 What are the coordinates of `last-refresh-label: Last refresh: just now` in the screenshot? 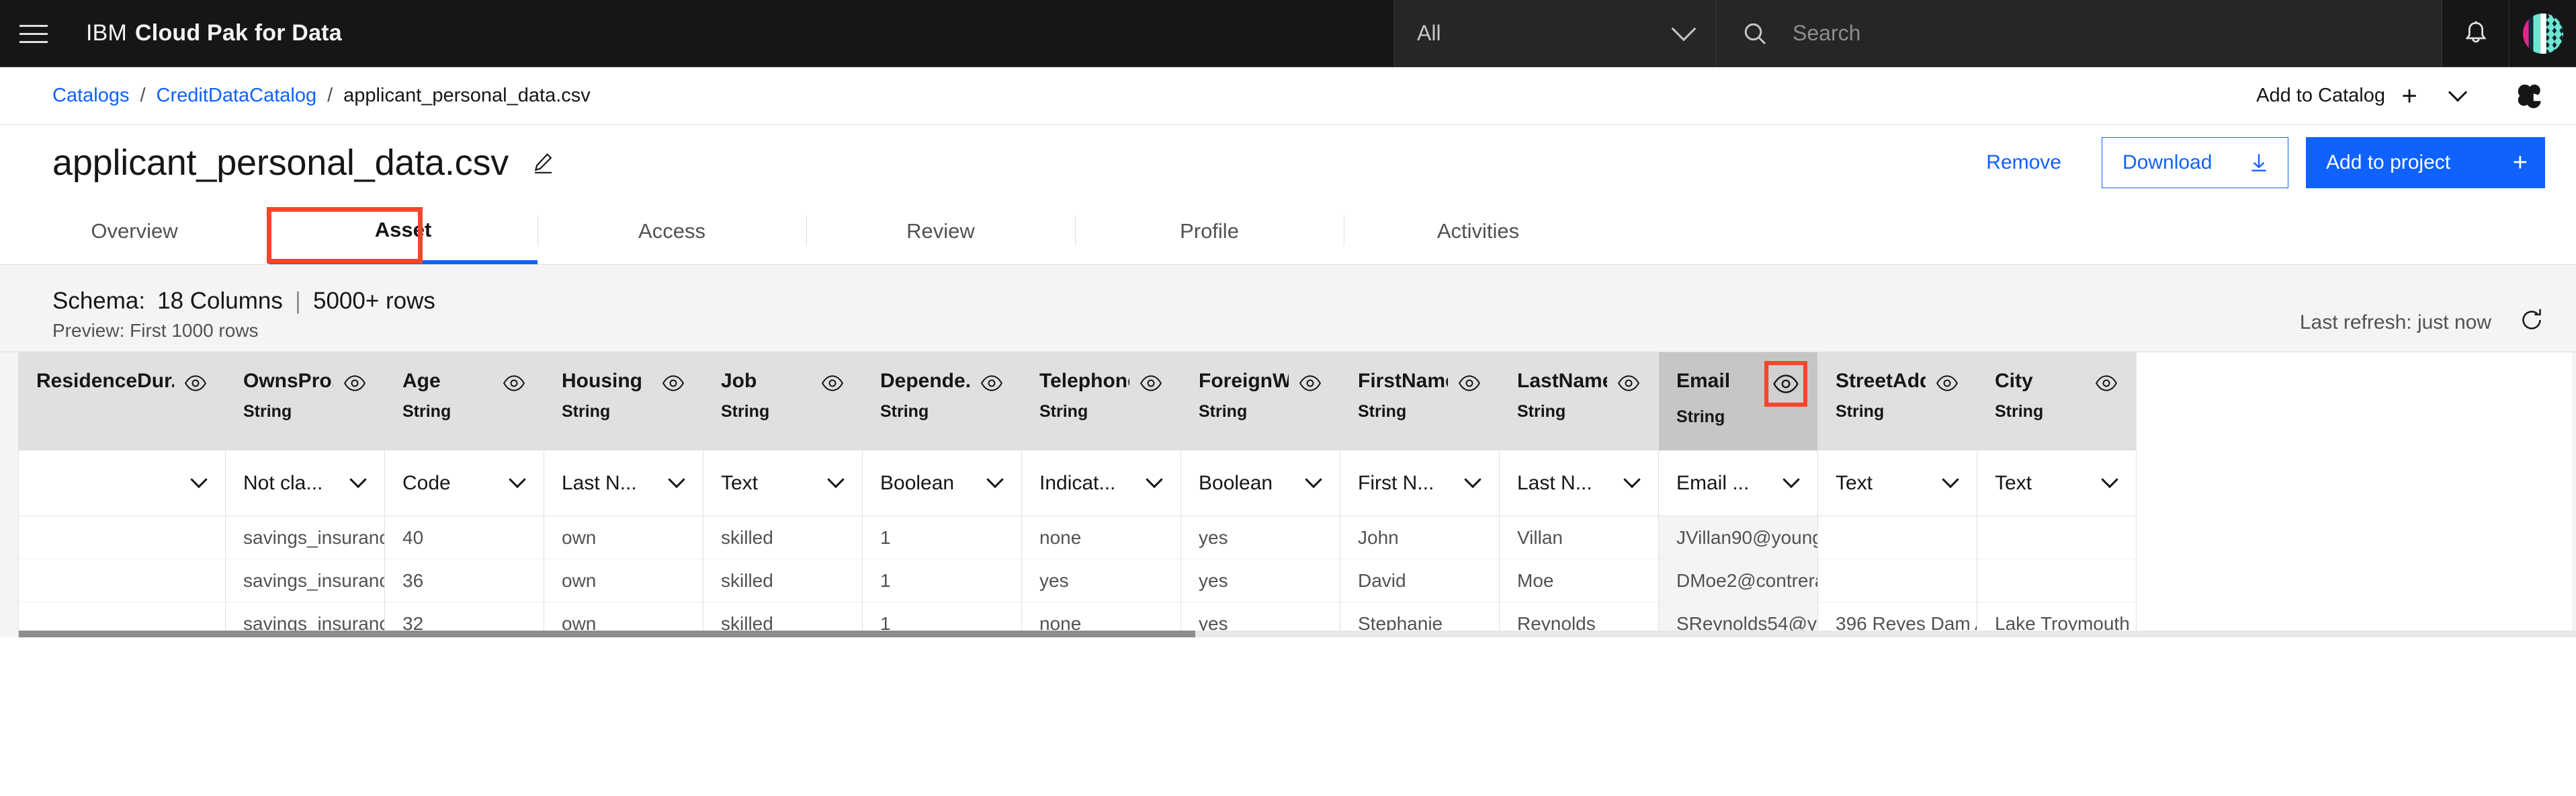 It's located at (2395, 322).